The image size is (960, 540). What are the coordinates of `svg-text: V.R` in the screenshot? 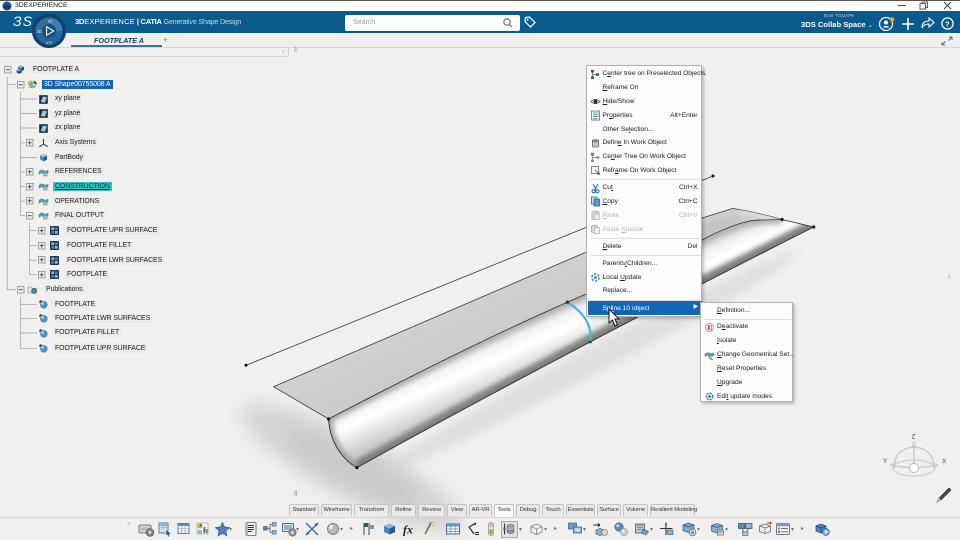 It's located at (49, 42).